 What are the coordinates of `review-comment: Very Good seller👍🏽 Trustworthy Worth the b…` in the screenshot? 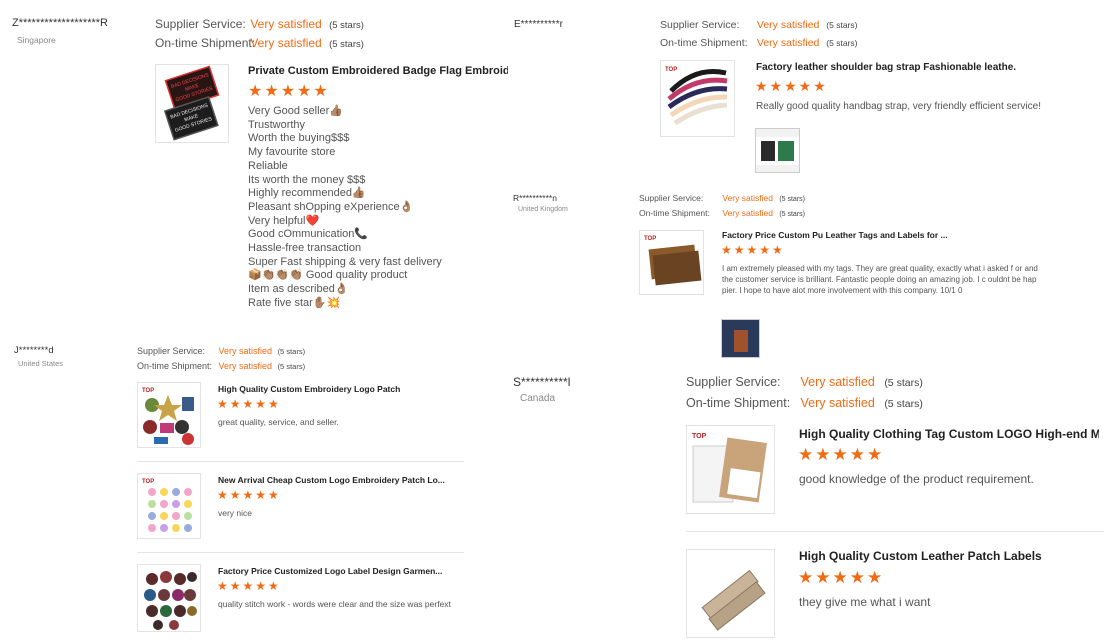 It's located at (373, 208).